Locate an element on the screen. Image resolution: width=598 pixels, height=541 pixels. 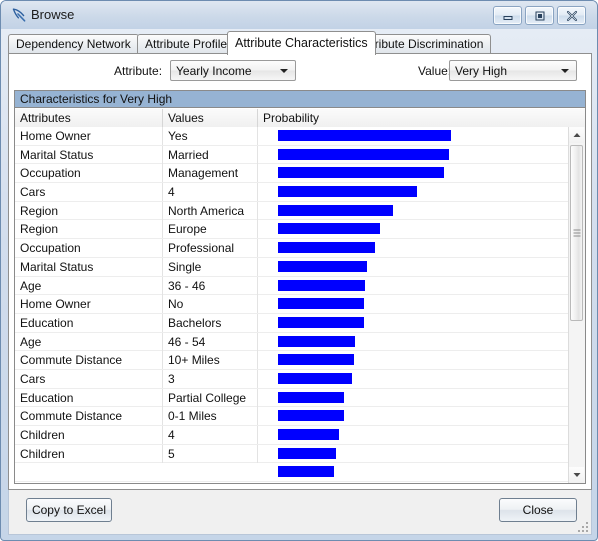
cell-value: Partial College is located at coordinates (210, 397).